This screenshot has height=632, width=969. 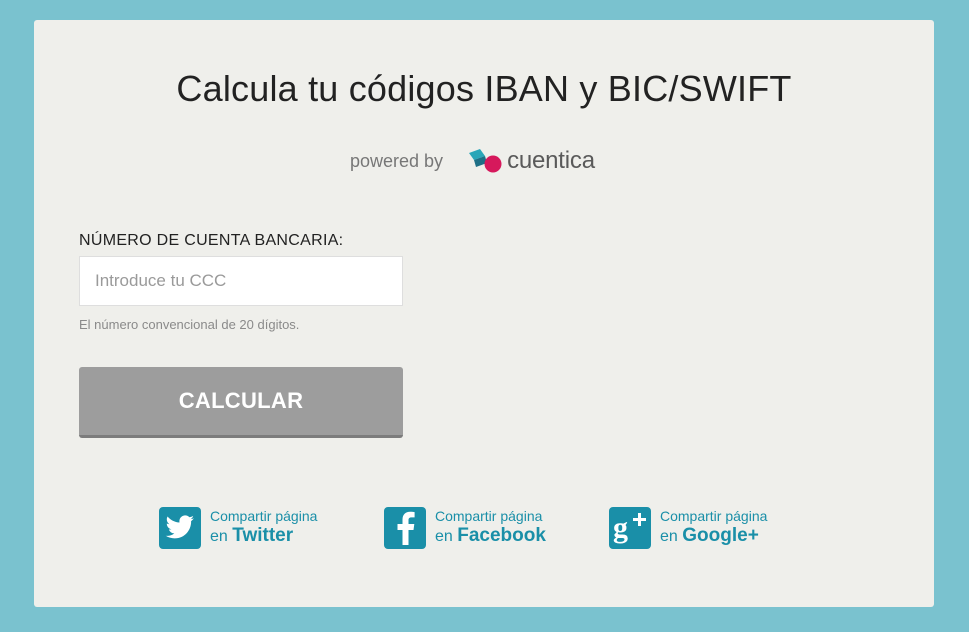 I want to click on share-google-plus-network: Google+, so click(x=720, y=535).